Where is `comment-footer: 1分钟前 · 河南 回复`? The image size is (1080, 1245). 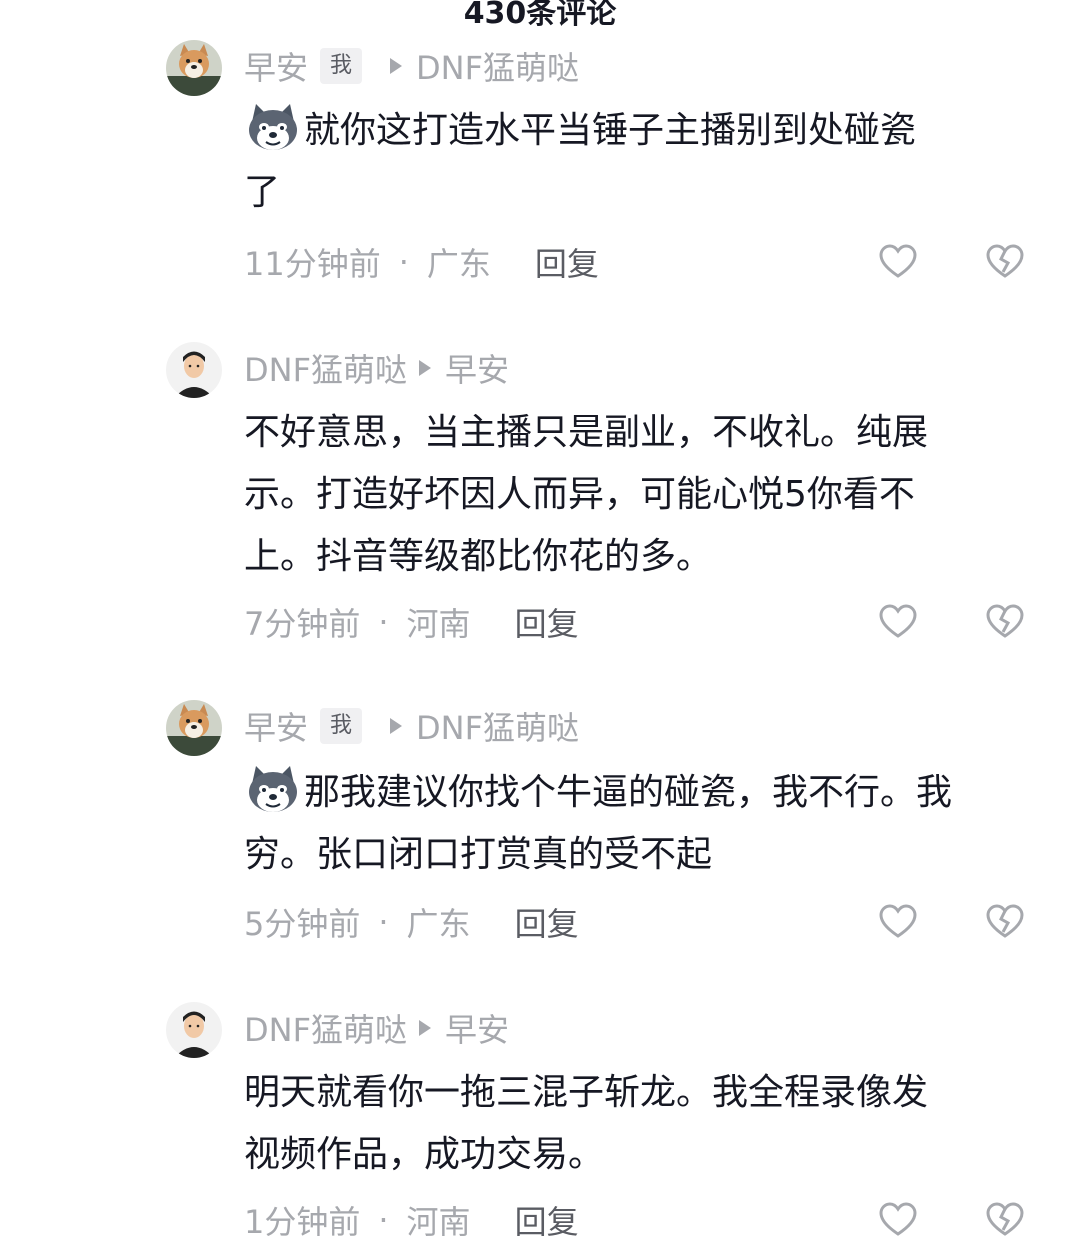 comment-footer: 1分钟前 · 河南 回复 is located at coordinates (411, 1220).